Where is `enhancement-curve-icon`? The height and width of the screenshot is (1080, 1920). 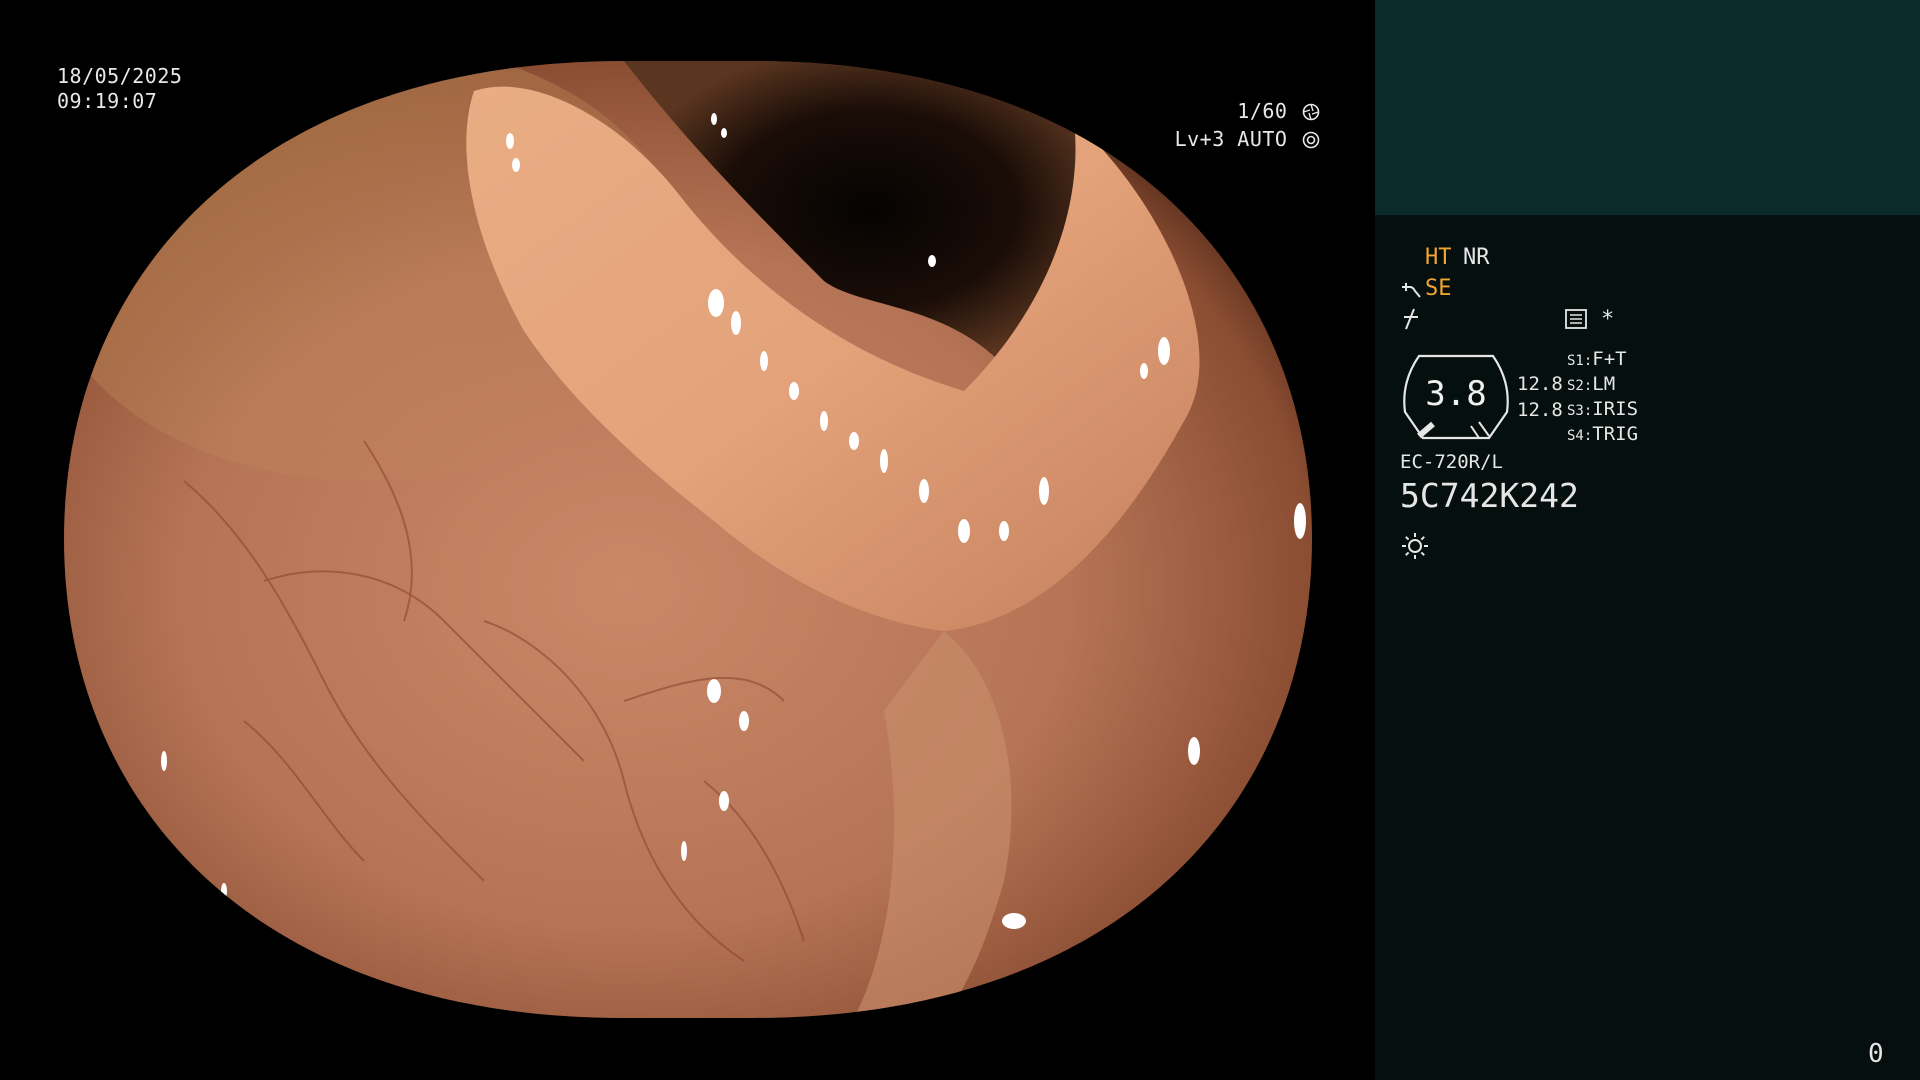
enhancement-curve-icon is located at coordinates (1411, 290).